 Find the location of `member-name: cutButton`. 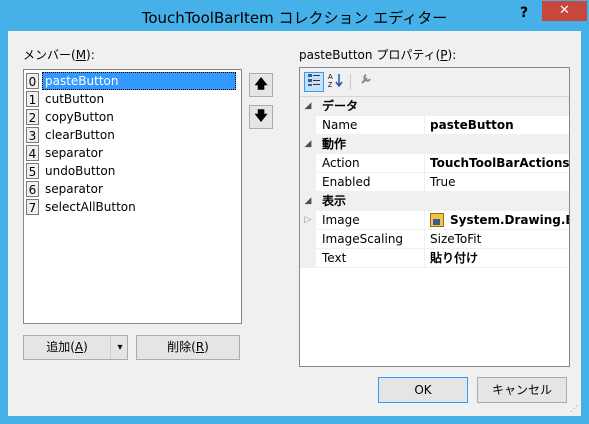

member-name: cutButton is located at coordinates (75, 99).